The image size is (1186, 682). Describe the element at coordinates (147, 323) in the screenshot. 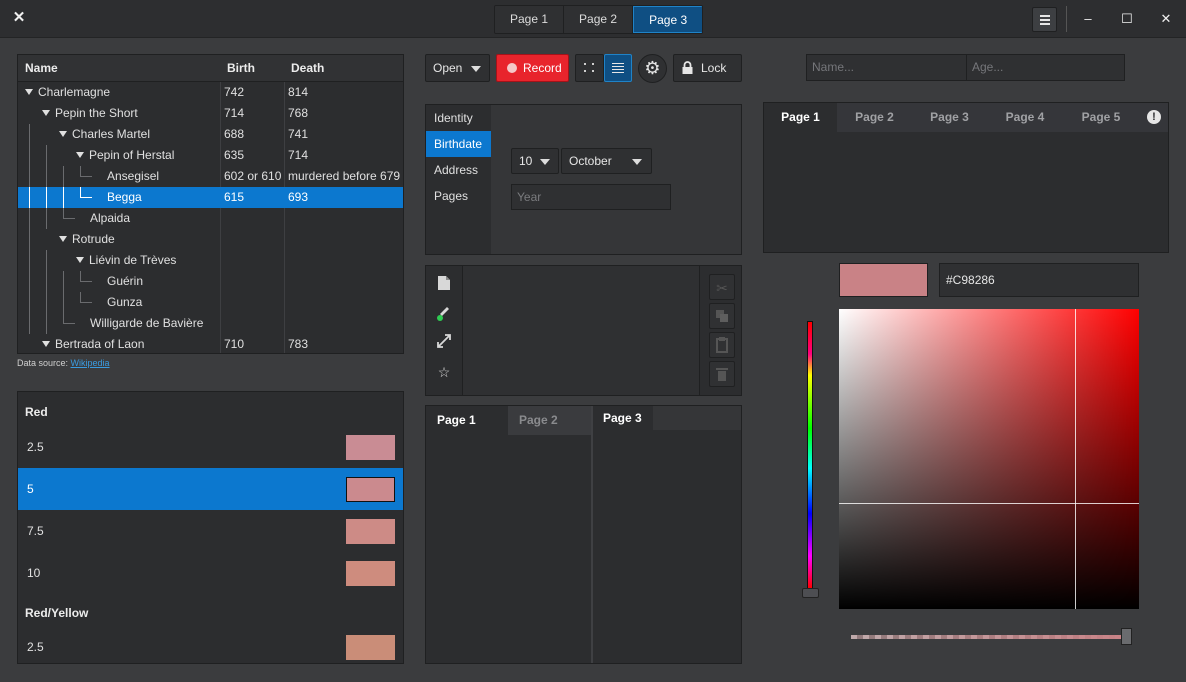

I see `tree-node-name: Willigarde de Bavière` at that location.